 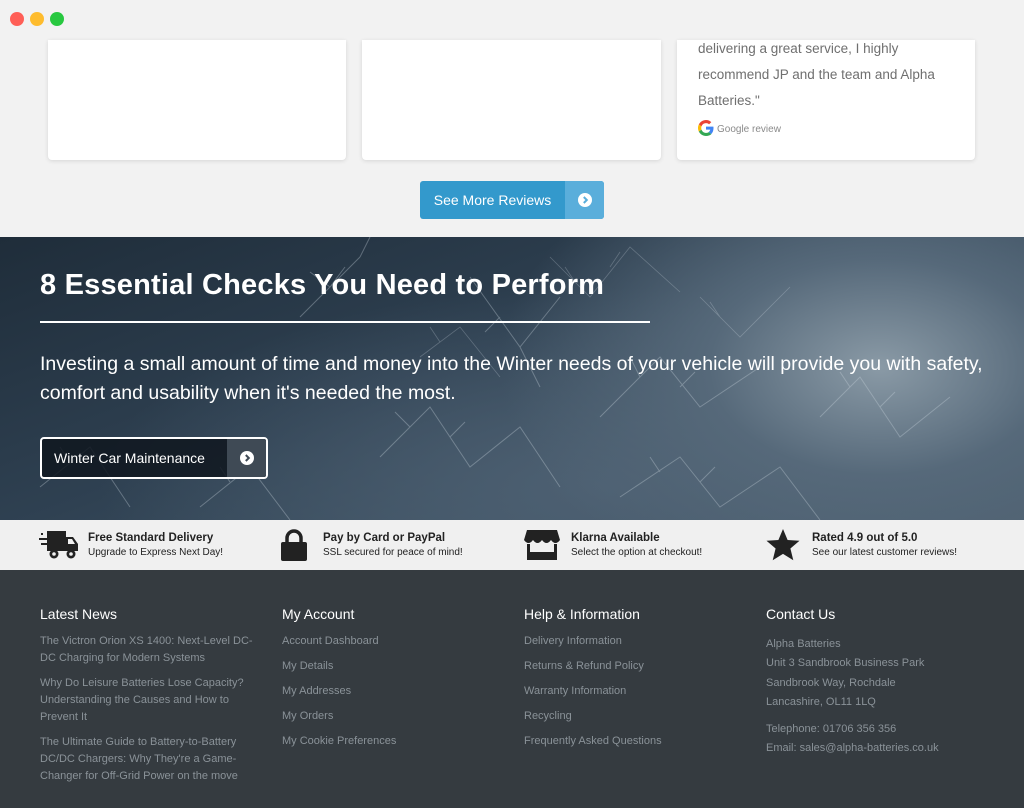 What do you see at coordinates (512, 20) in the screenshot?
I see `window-titlebar` at bounding box center [512, 20].